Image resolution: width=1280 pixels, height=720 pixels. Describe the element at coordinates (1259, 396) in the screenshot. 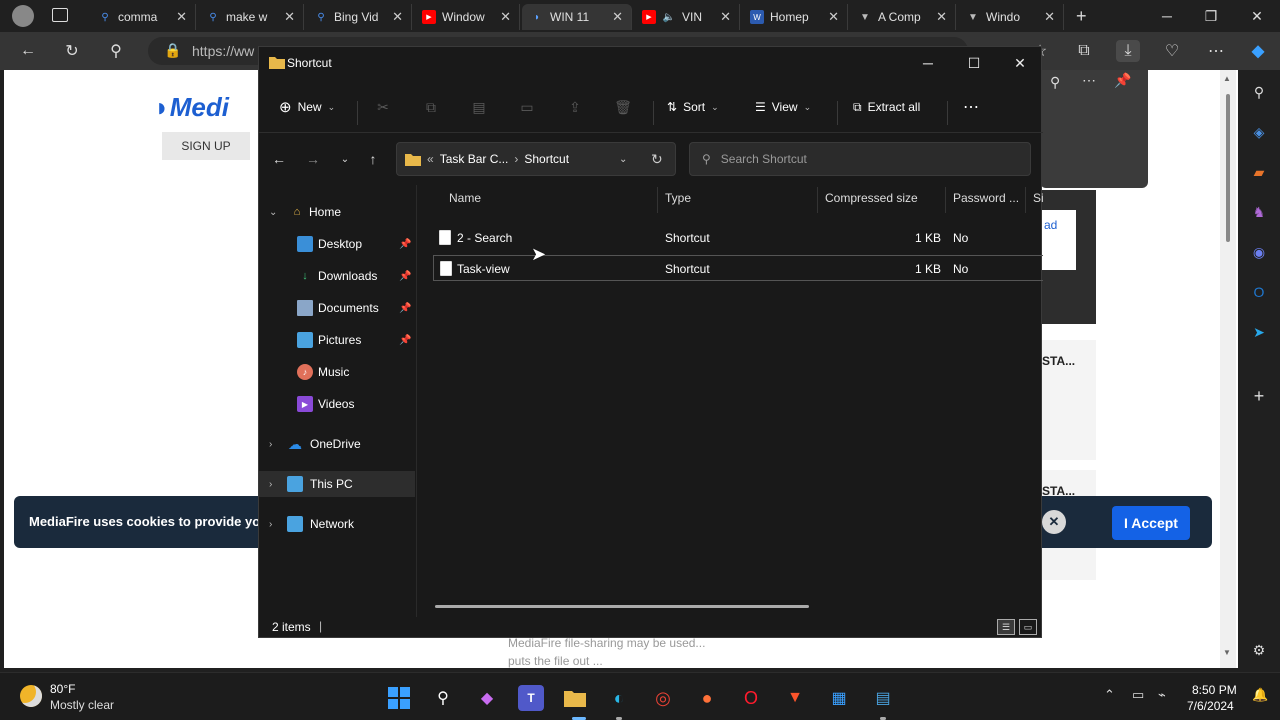

I see `add-icon: +` at that location.